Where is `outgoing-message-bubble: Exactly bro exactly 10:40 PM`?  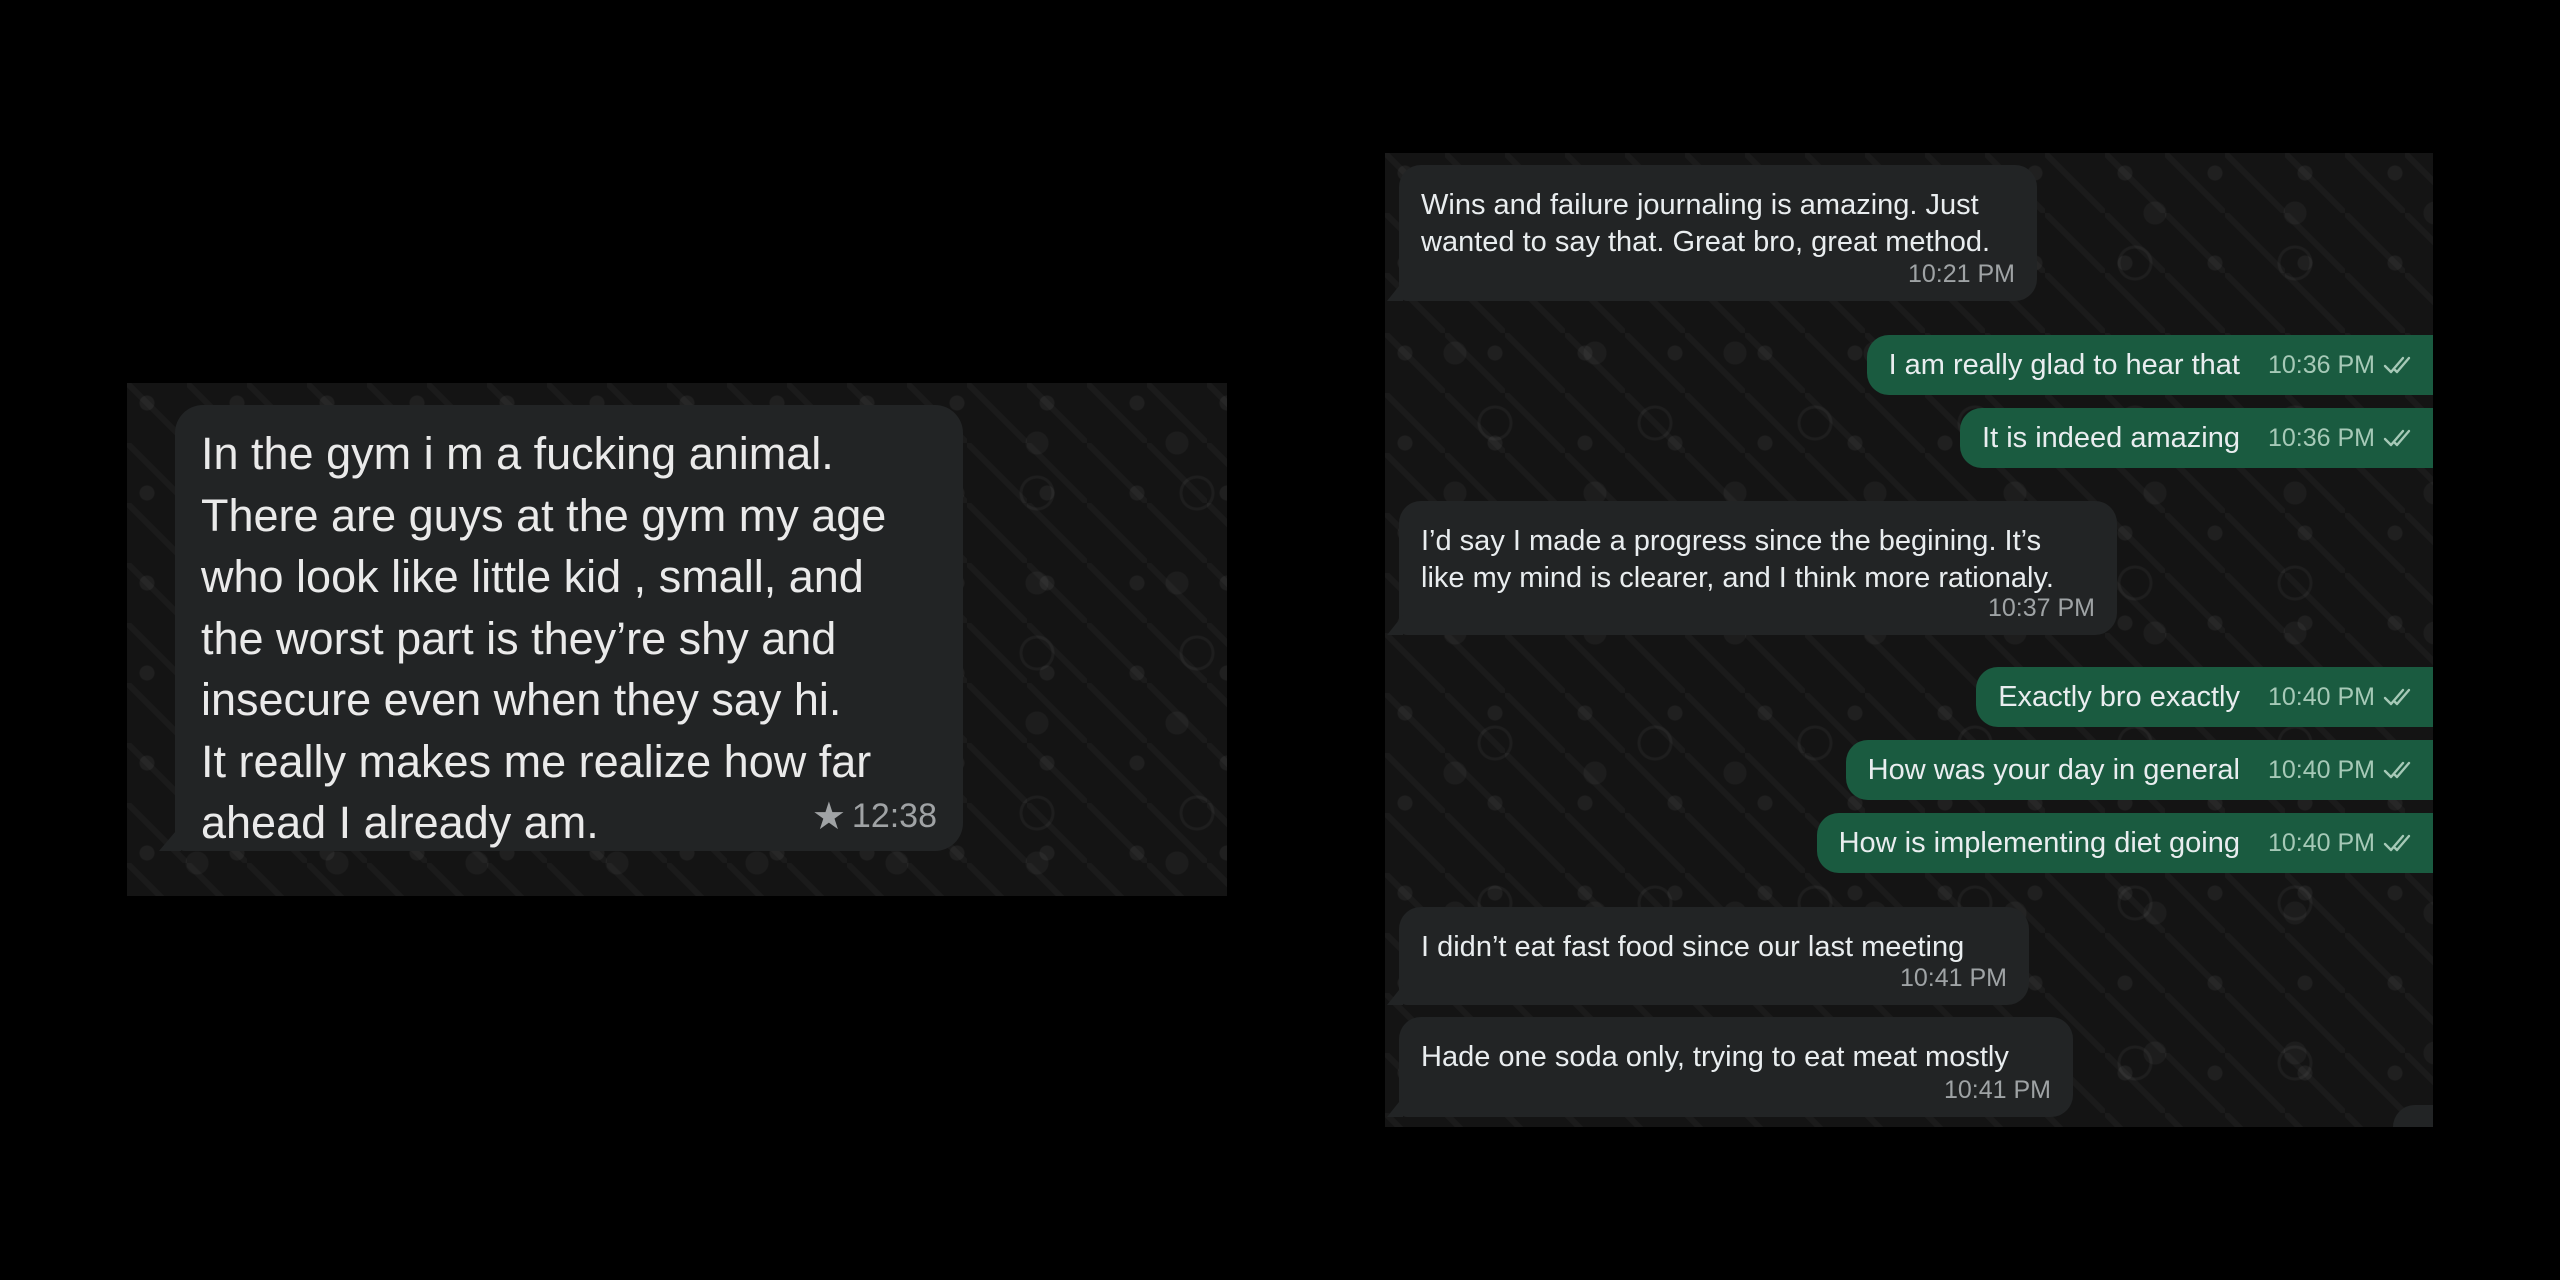
outgoing-message-bubble: Exactly bro exactly 10:40 PM is located at coordinates (2204, 697).